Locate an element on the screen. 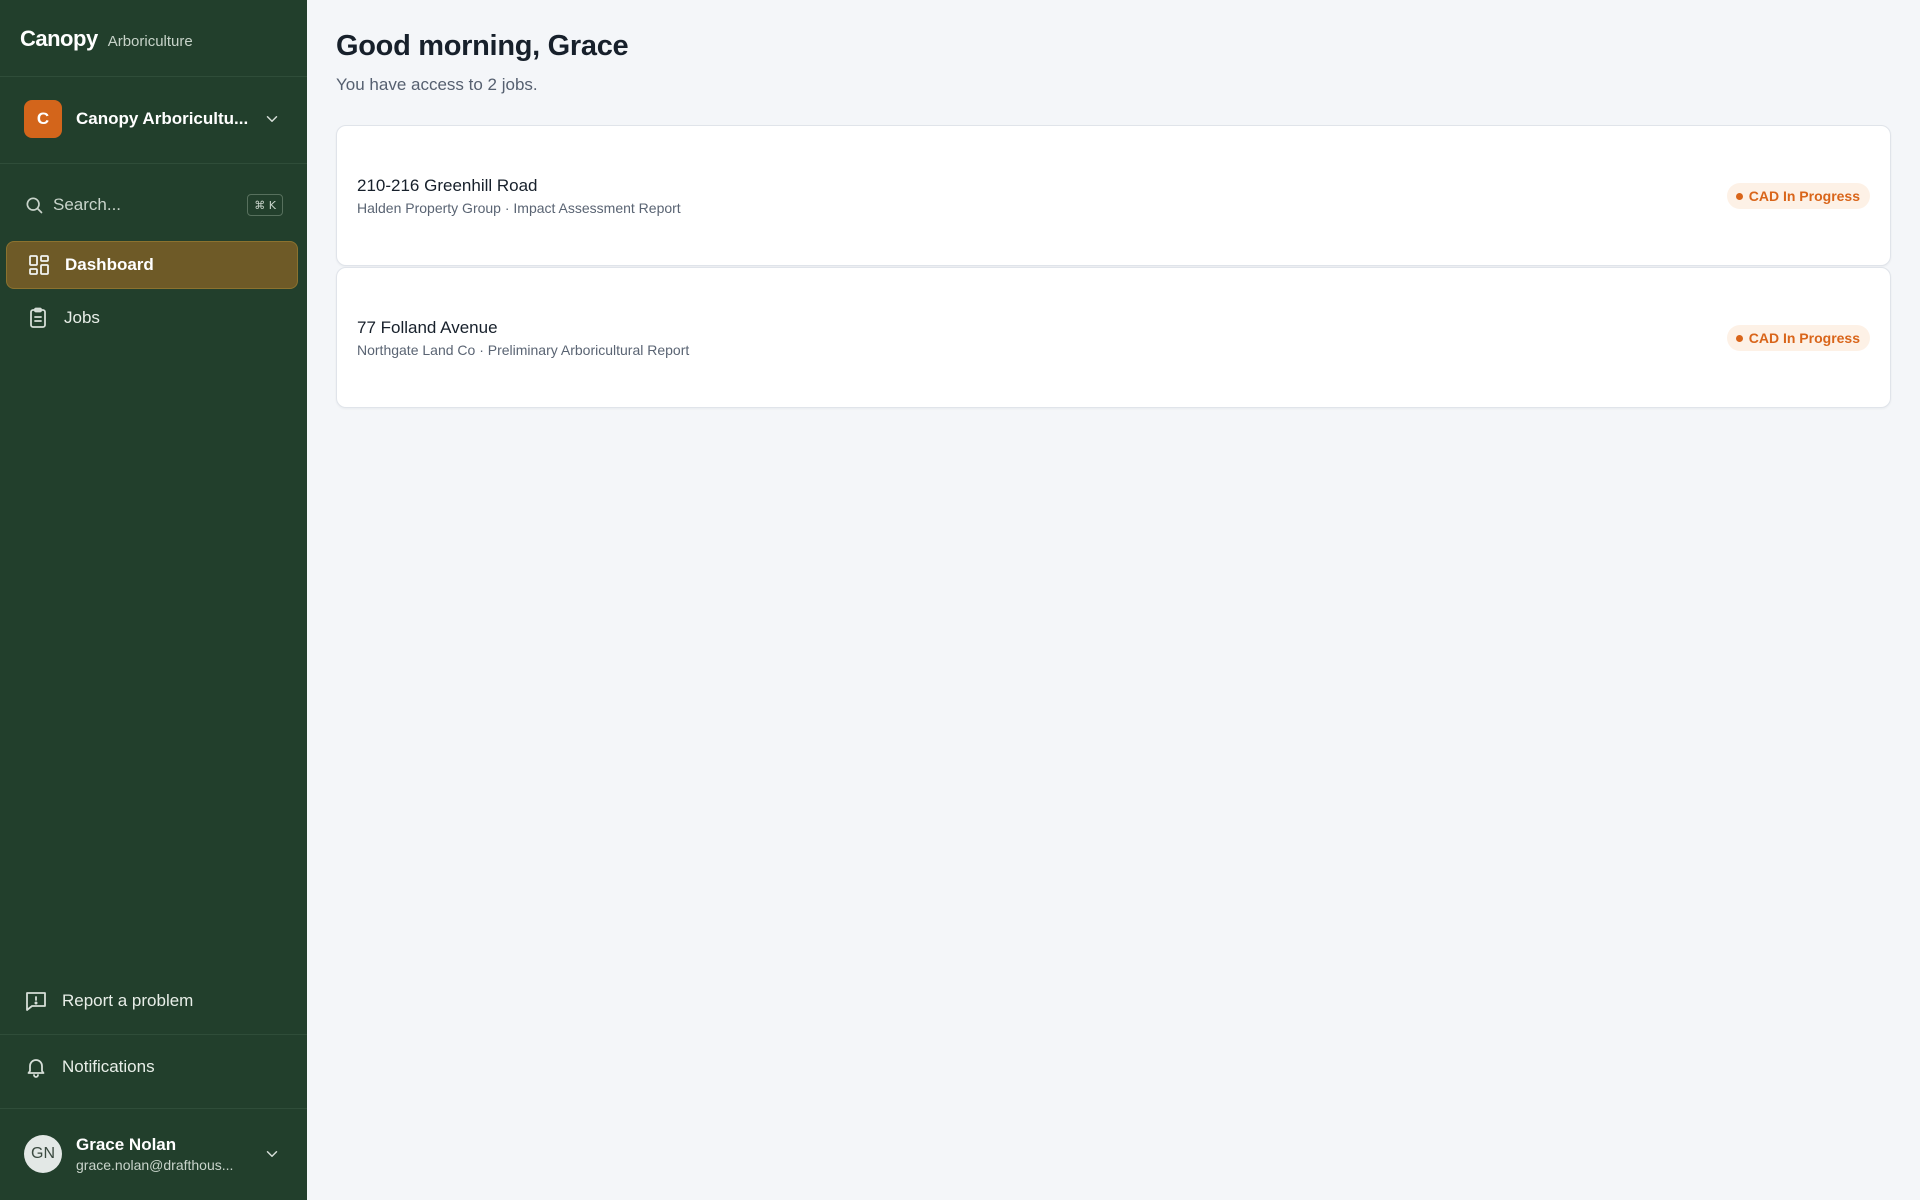 The image size is (1920, 1200). dashboard-icon is located at coordinates (39, 265).